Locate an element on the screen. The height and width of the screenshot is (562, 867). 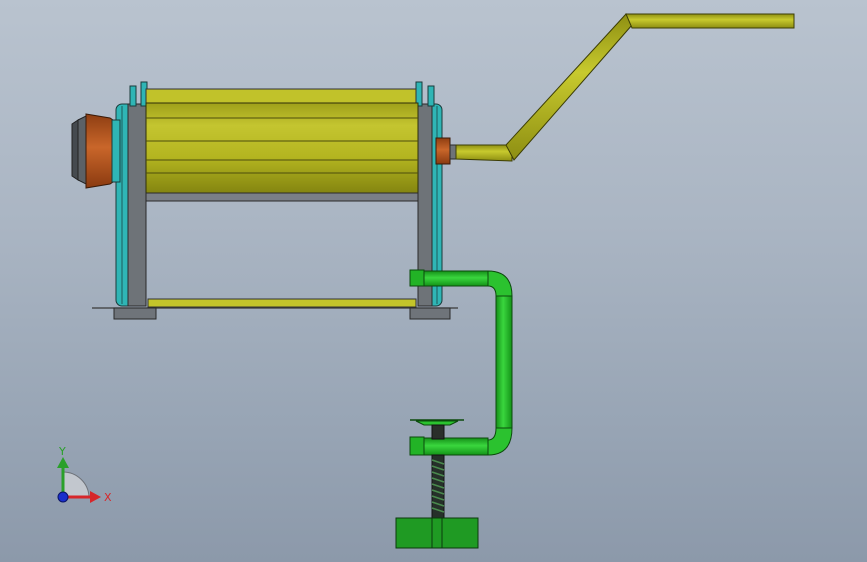
reference-triad: Y X is located at coordinates (84, 474).